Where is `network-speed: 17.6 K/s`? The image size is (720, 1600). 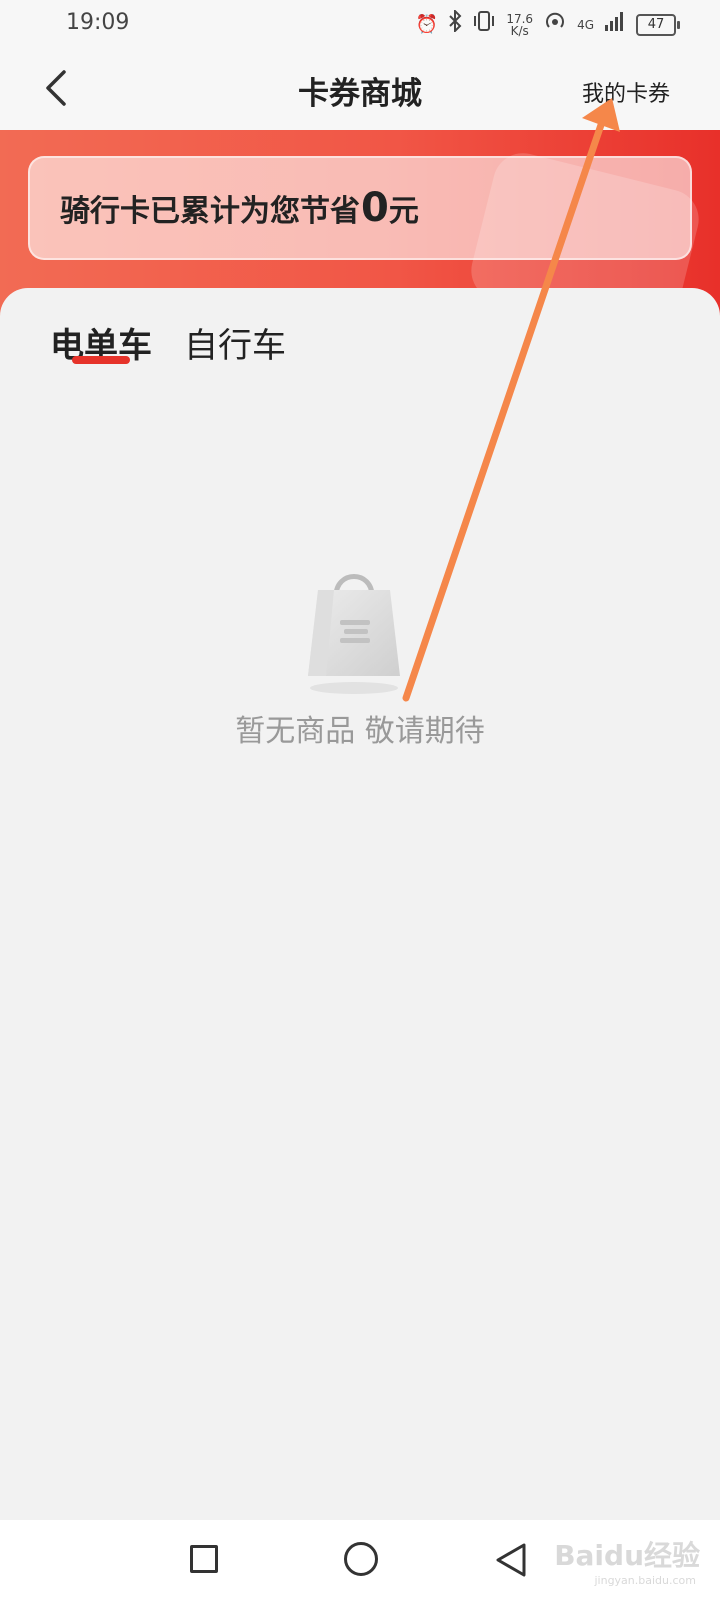 network-speed: 17.6 K/s is located at coordinates (519, 25).